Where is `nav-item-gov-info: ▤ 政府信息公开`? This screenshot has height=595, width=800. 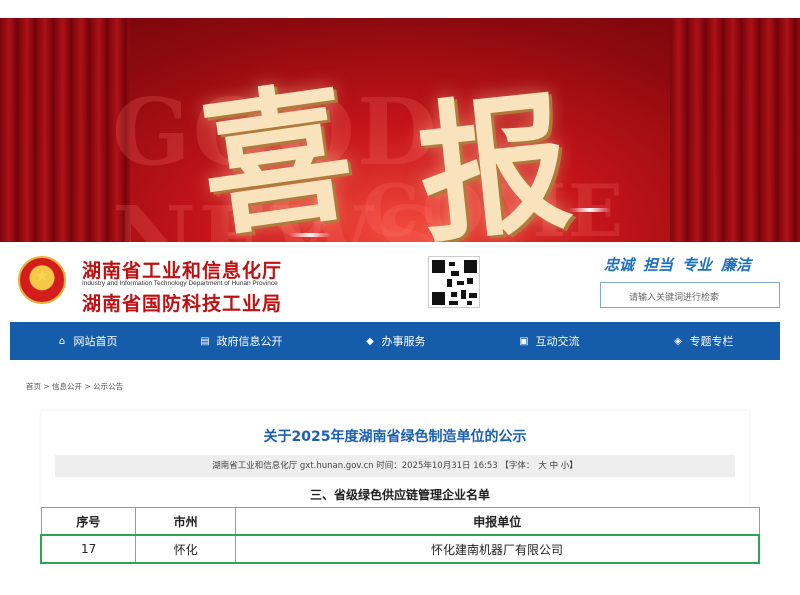
nav-item-gov-info: ▤ 政府信息公开 is located at coordinates (241, 341).